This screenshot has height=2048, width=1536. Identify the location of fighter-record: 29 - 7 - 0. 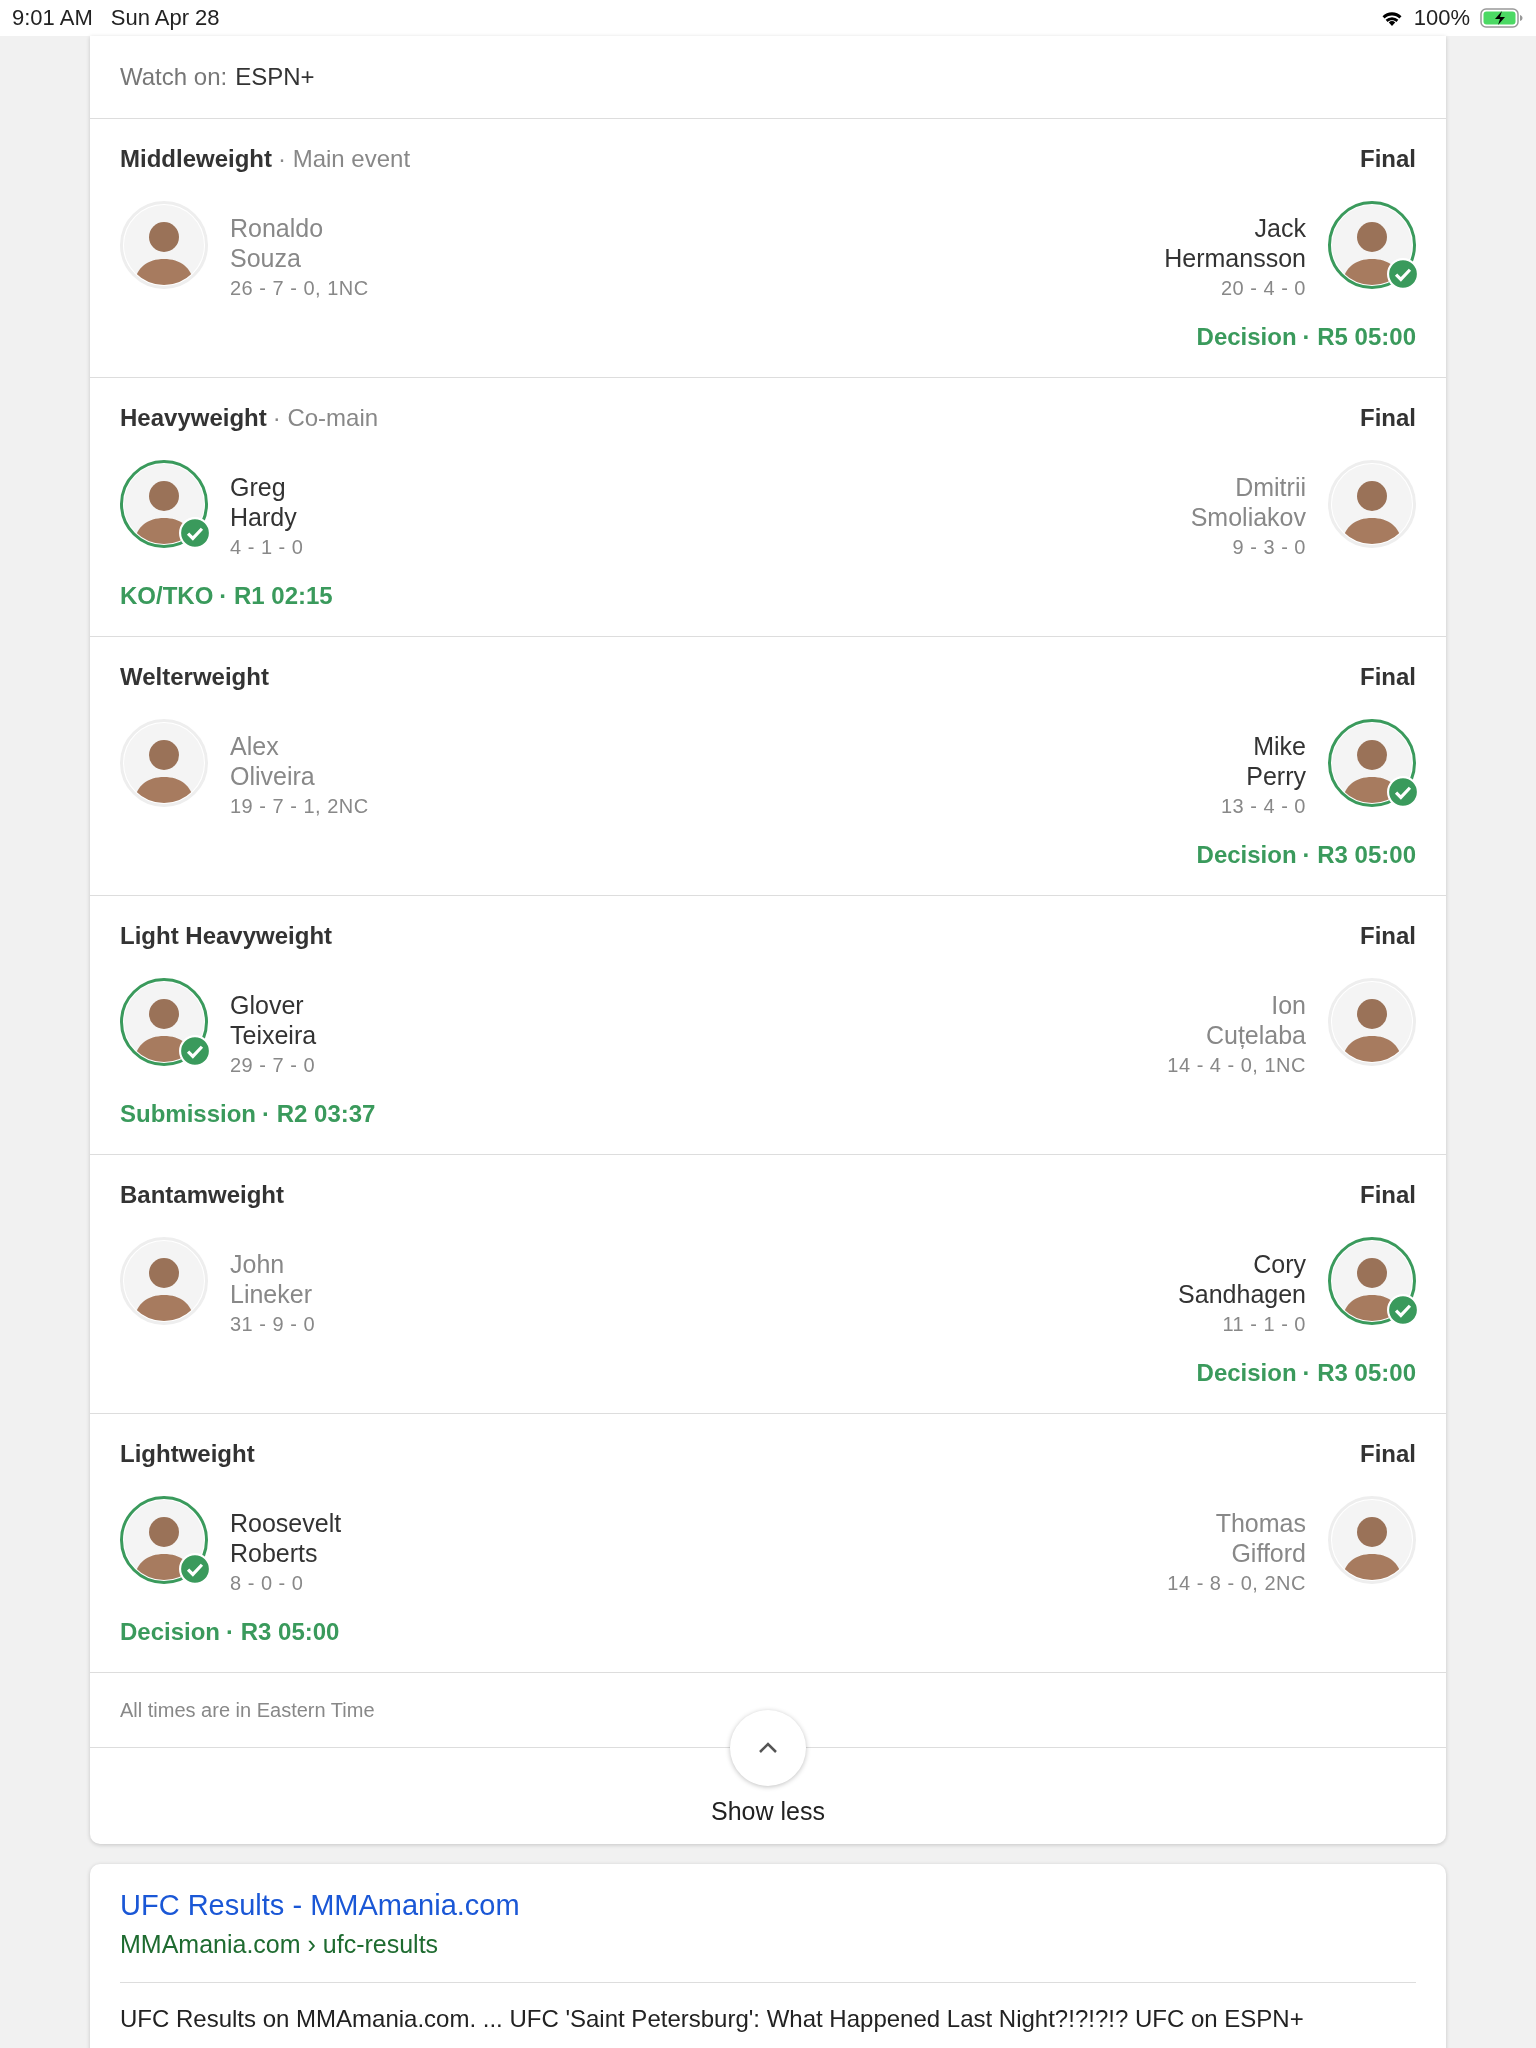
(273, 1065).